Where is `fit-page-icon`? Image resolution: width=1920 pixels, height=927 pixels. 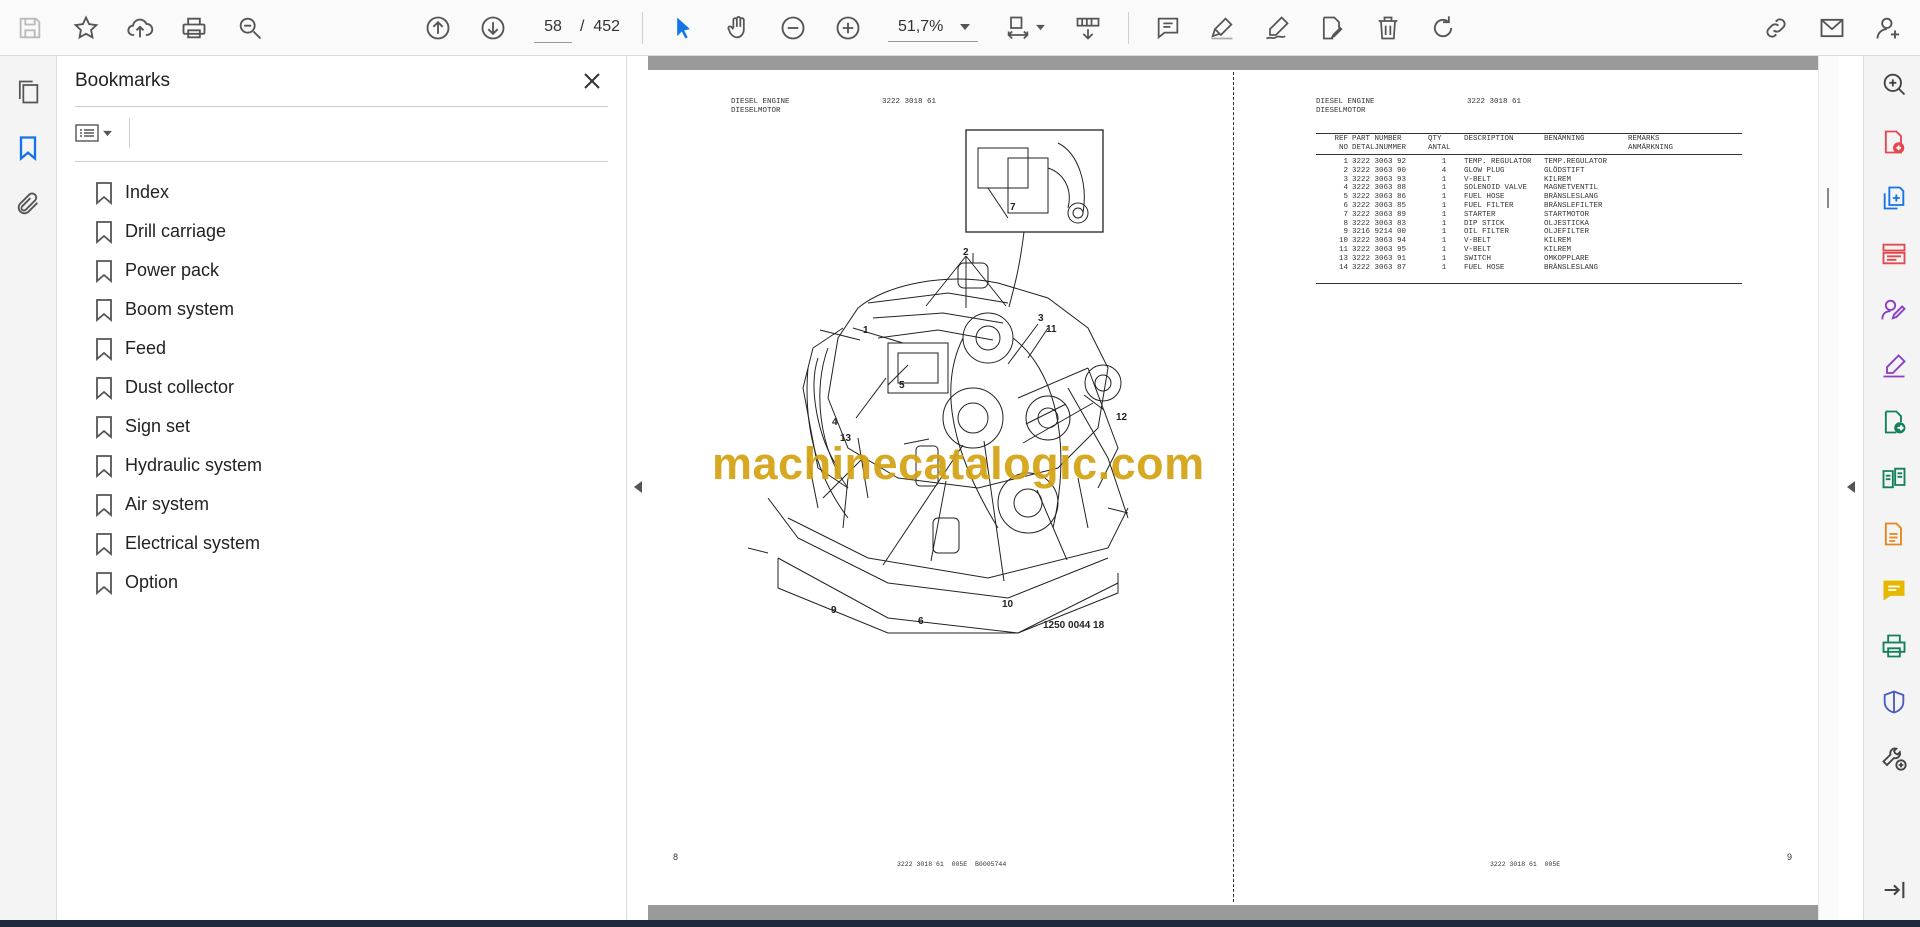
fit-page-icon is located at coordinates (1018, 28).